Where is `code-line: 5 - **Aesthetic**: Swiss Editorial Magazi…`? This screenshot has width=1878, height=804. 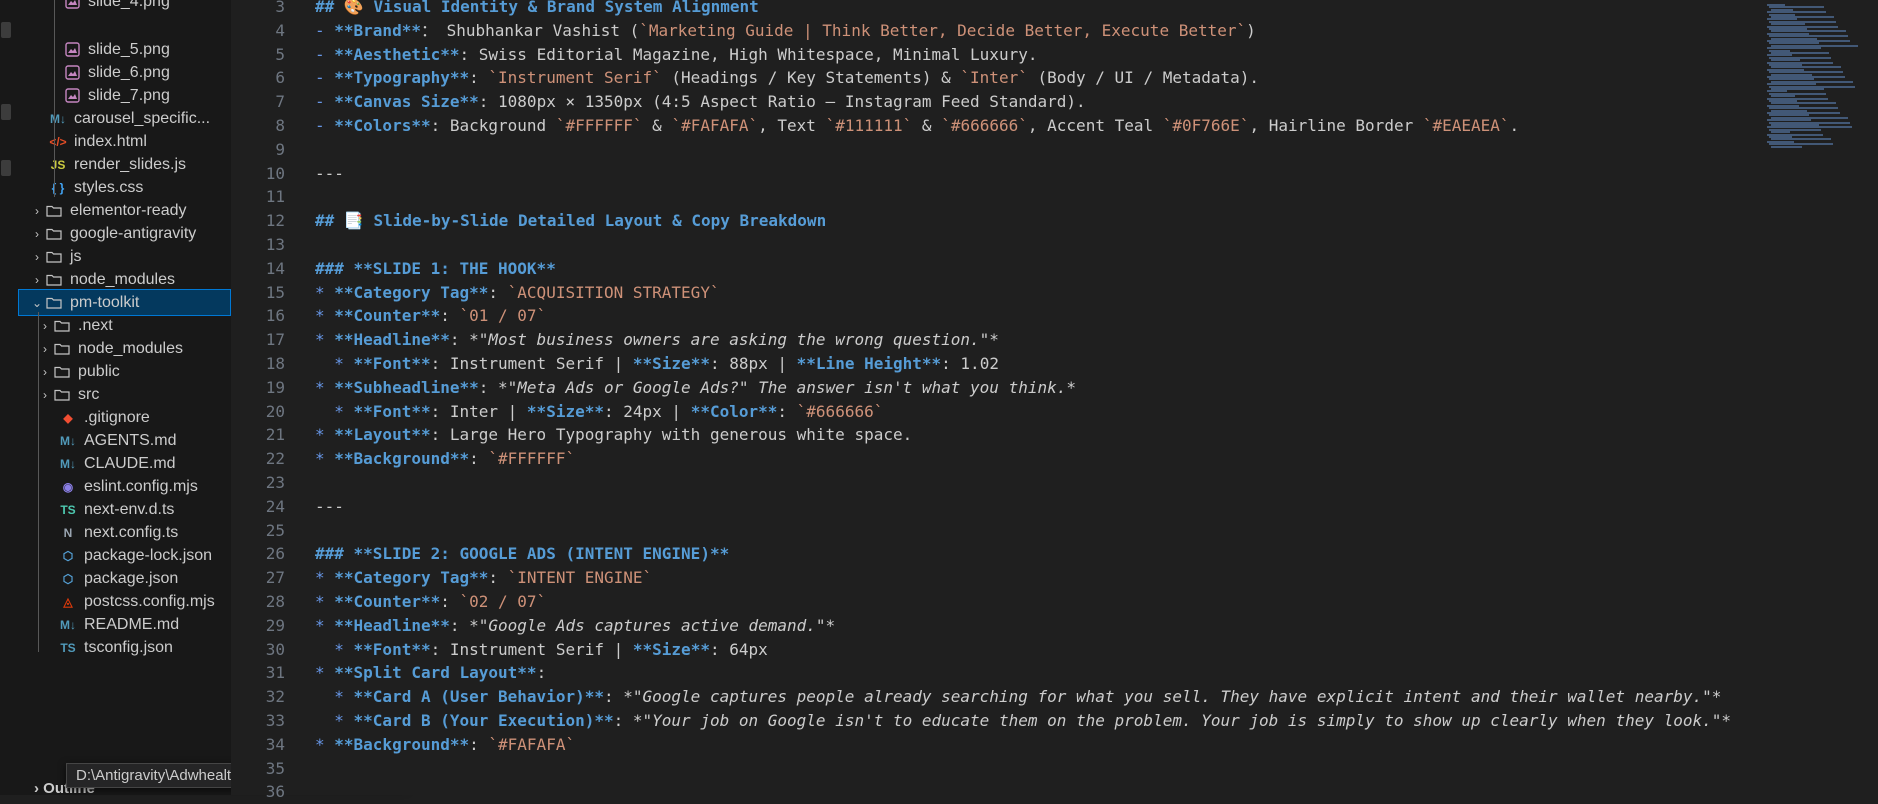 code-line: 5 - **Aesthetic**: Swiss Editorial Magazi… is located at coordinates (998, 55).